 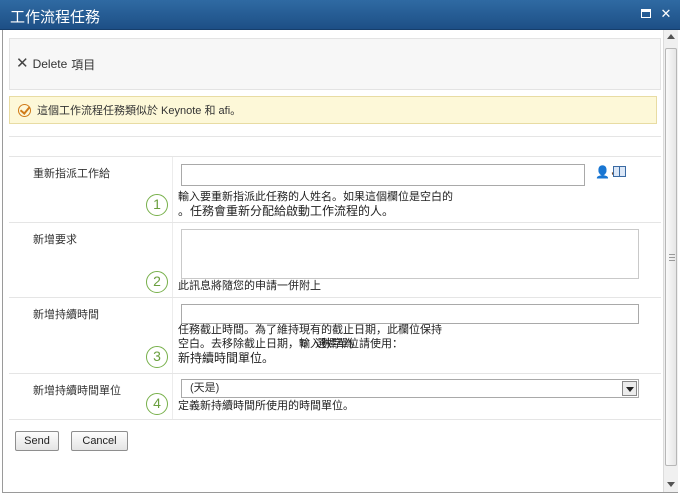 I want to click on cancel-button: Cancel, so click(x=99, y=441).